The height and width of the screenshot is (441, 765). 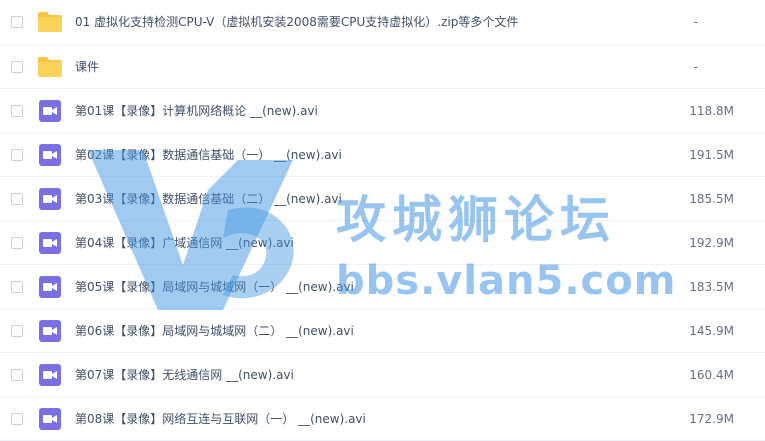 What do you see at coordinates (184, 243) in the screenshot?
I see `file-name: 第04课【录像】广域通信网 __(new).avi` at bounding box center [184, 243].